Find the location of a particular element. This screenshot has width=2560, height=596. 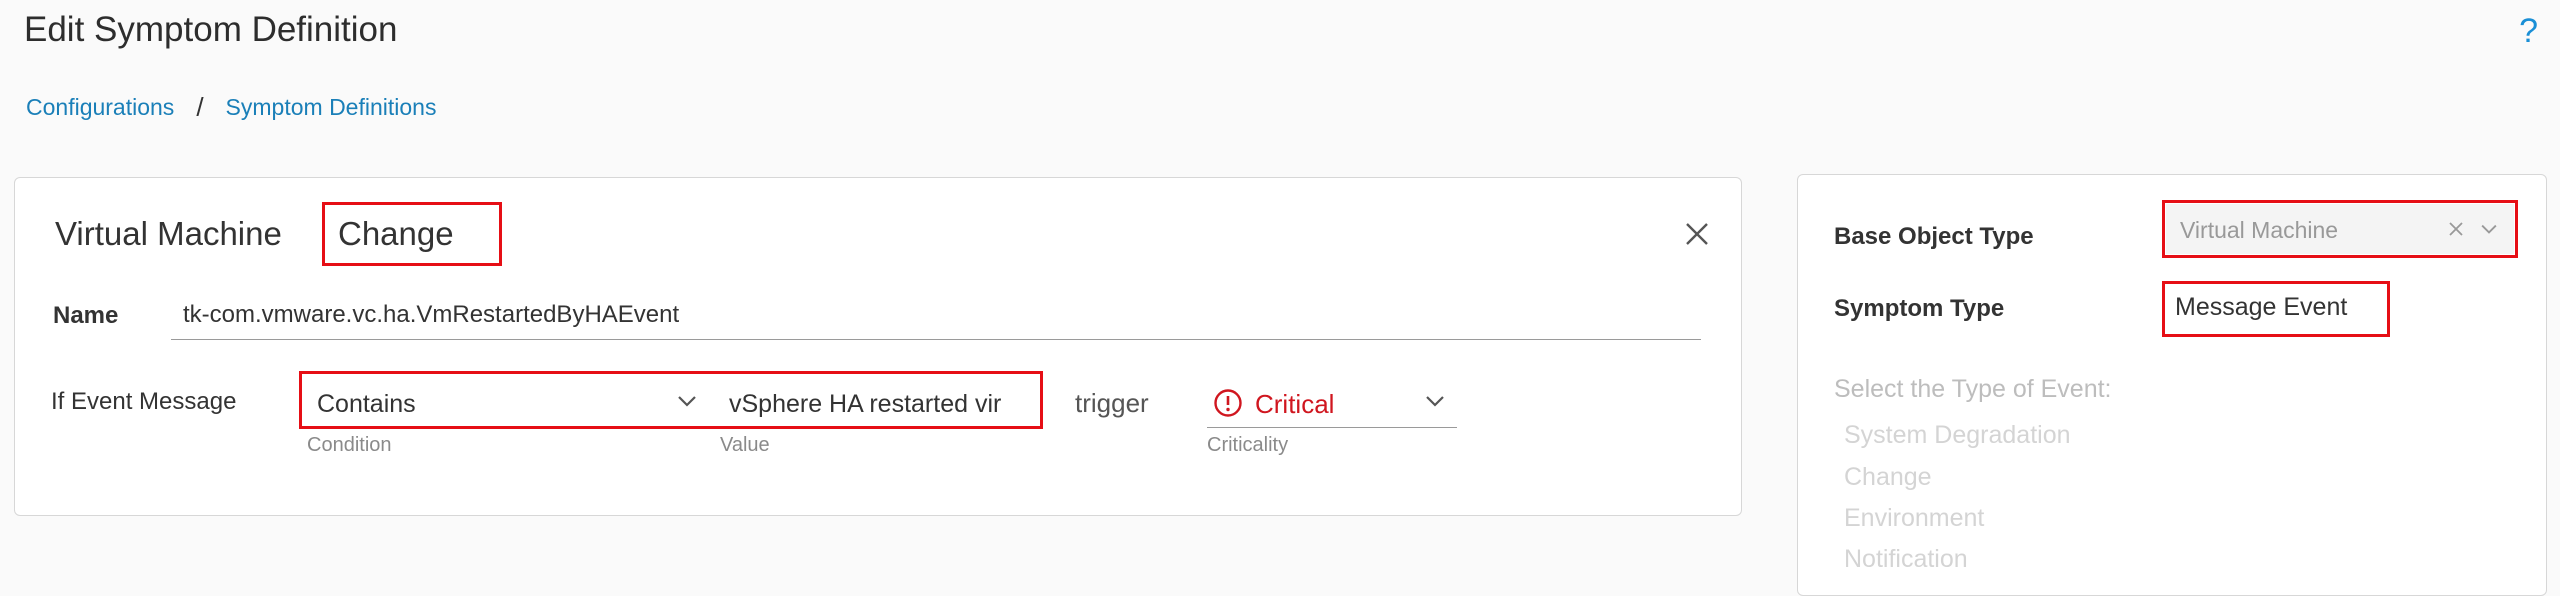

symptom-type-label: Symptom Type is located at coordinates (1919, 308).